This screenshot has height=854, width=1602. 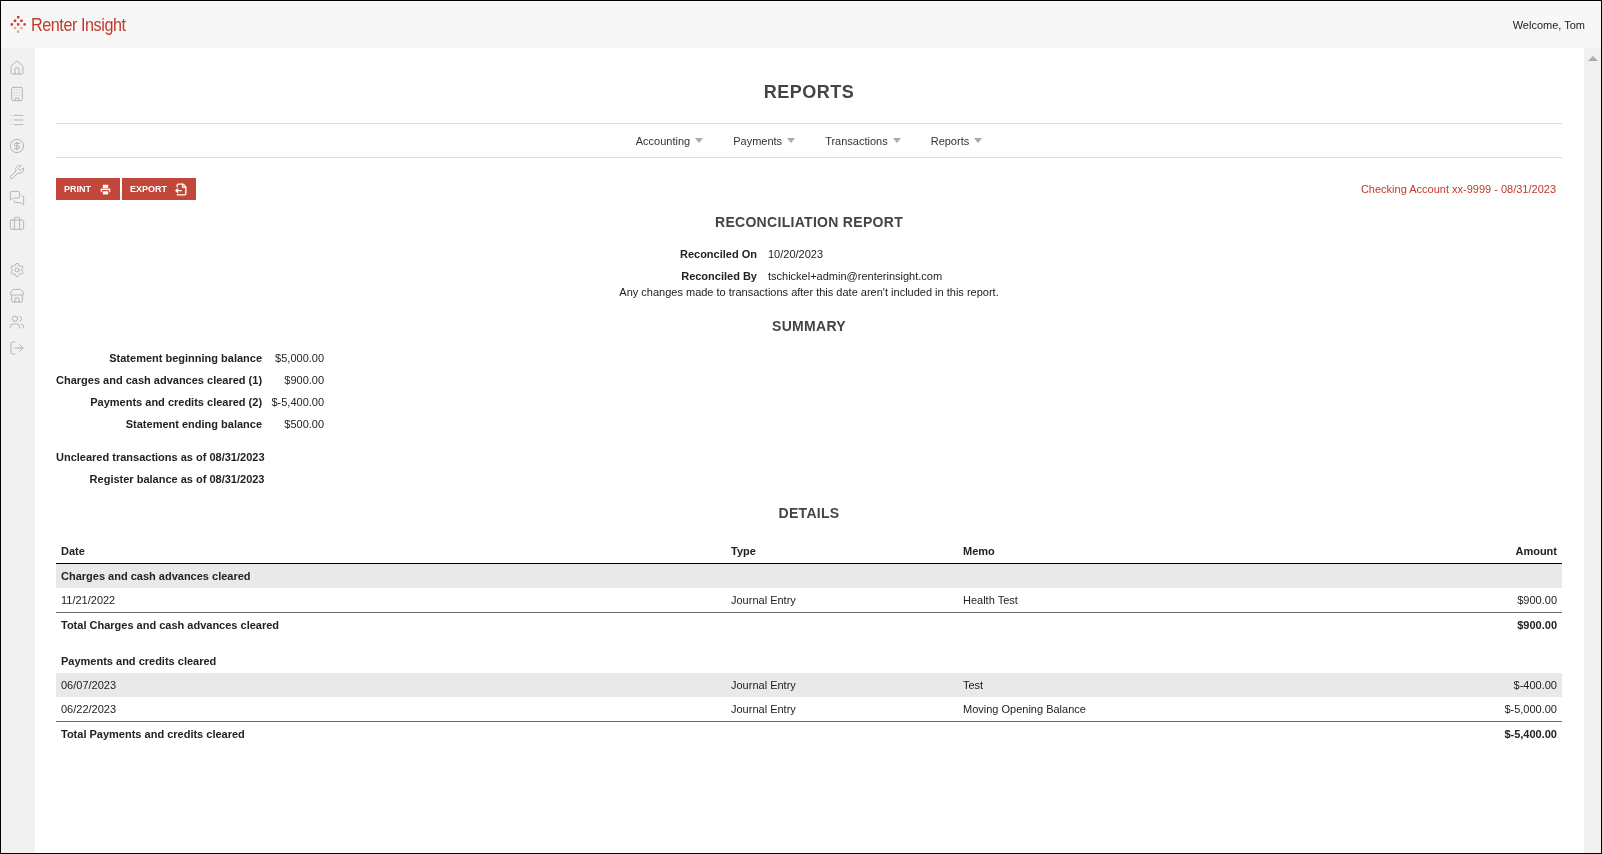 I want to click on summary-label: Uncleared transactions as of 08/31/2023, so click(x=160, y=457).